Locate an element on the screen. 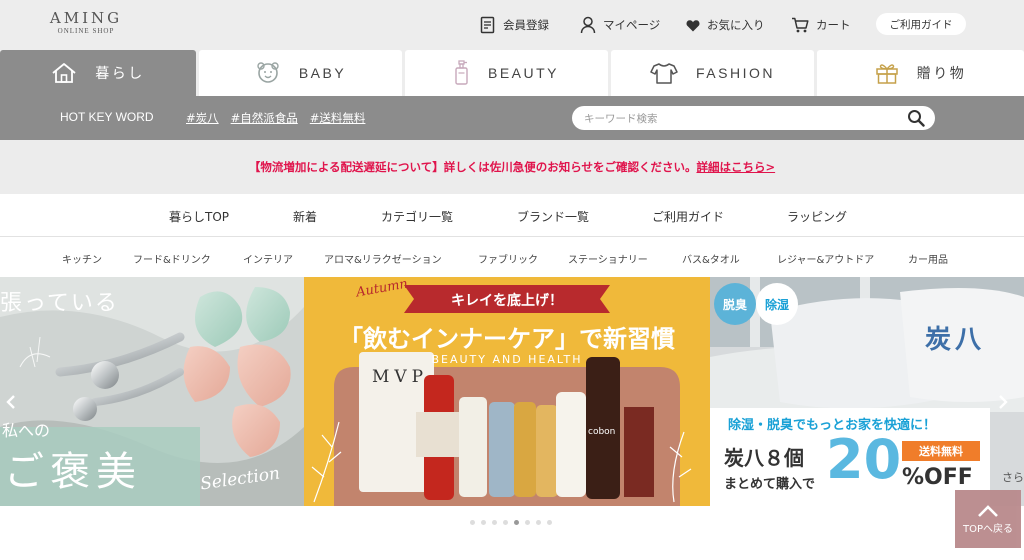  bottle-icon is located at coordinates (461, 72).